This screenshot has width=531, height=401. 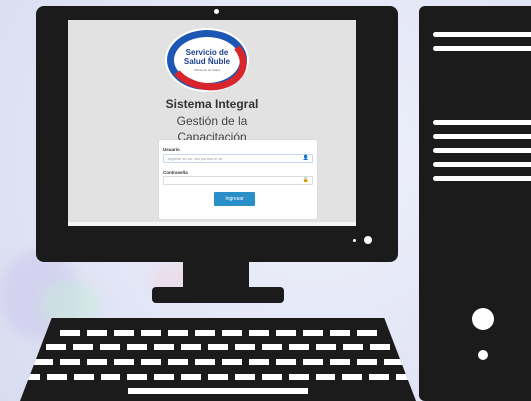 What do you see at coordinates (175, 172) in the screenshot?
I see `password-label: Contraseña` at bounding box center [175, 172].